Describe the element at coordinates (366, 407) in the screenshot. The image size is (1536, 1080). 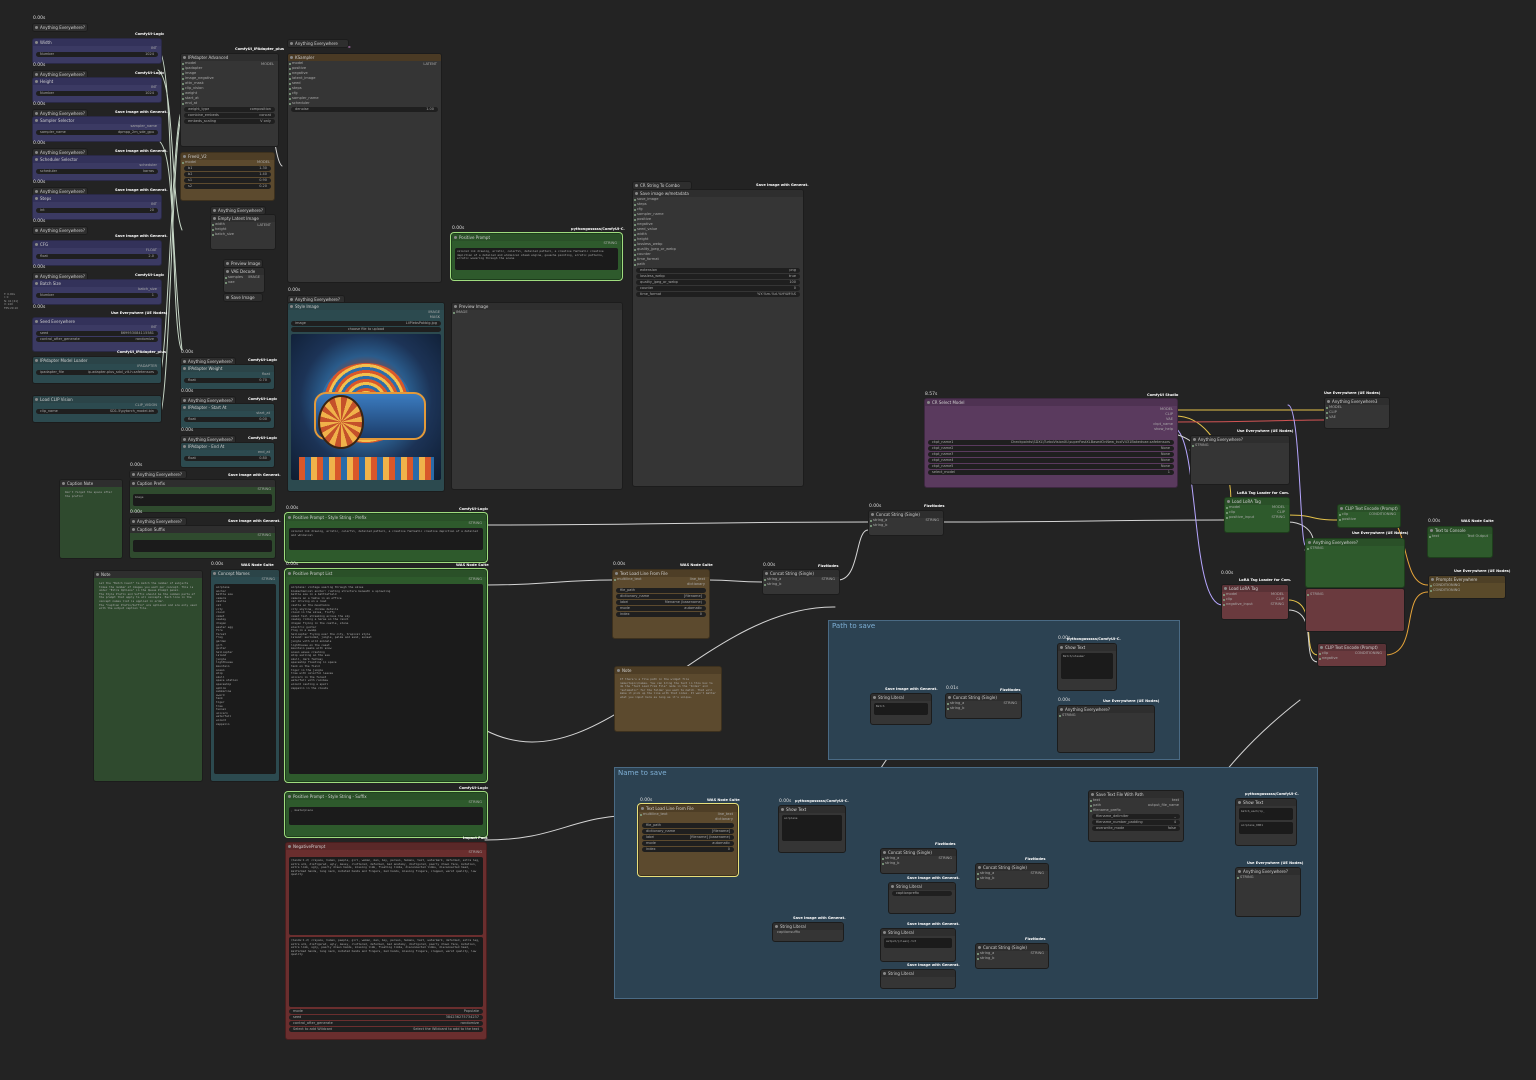
I see `style-image-preview` at that location.